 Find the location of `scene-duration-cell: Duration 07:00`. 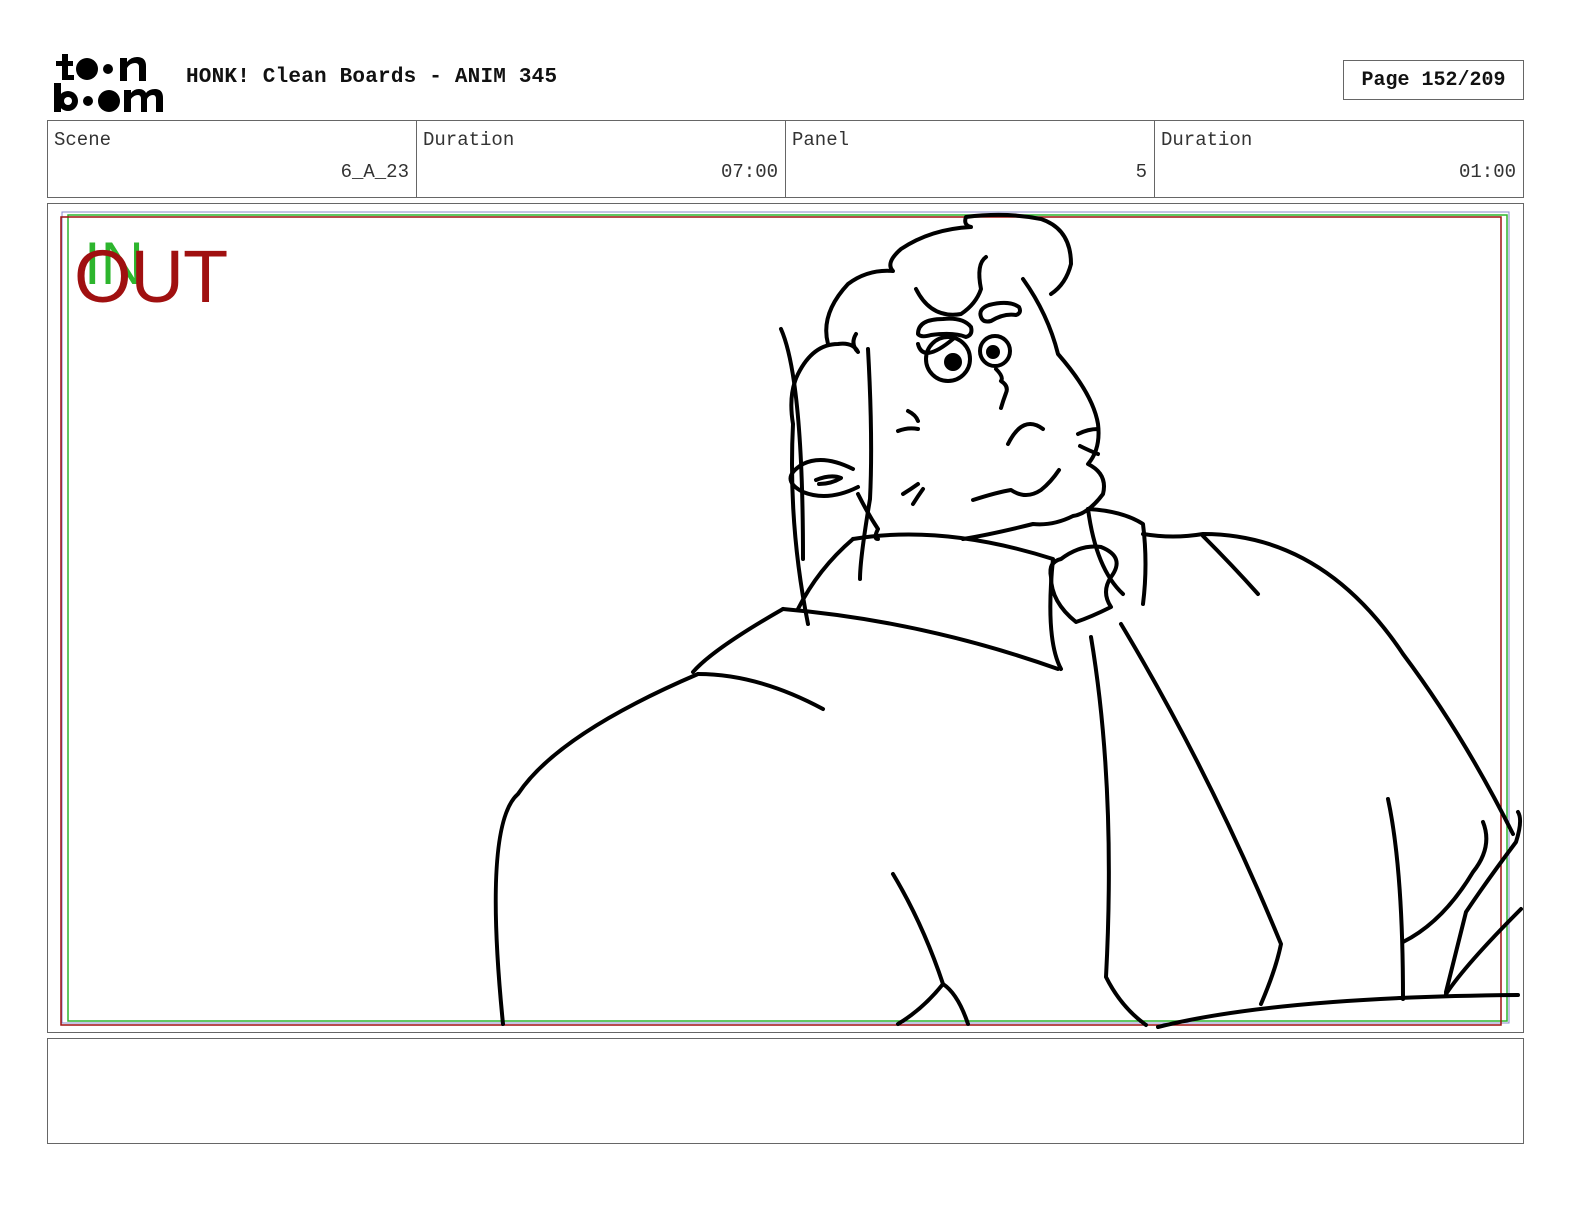

scene-duration-cell: Duration 07:00 is located at coordinates (601, 159).